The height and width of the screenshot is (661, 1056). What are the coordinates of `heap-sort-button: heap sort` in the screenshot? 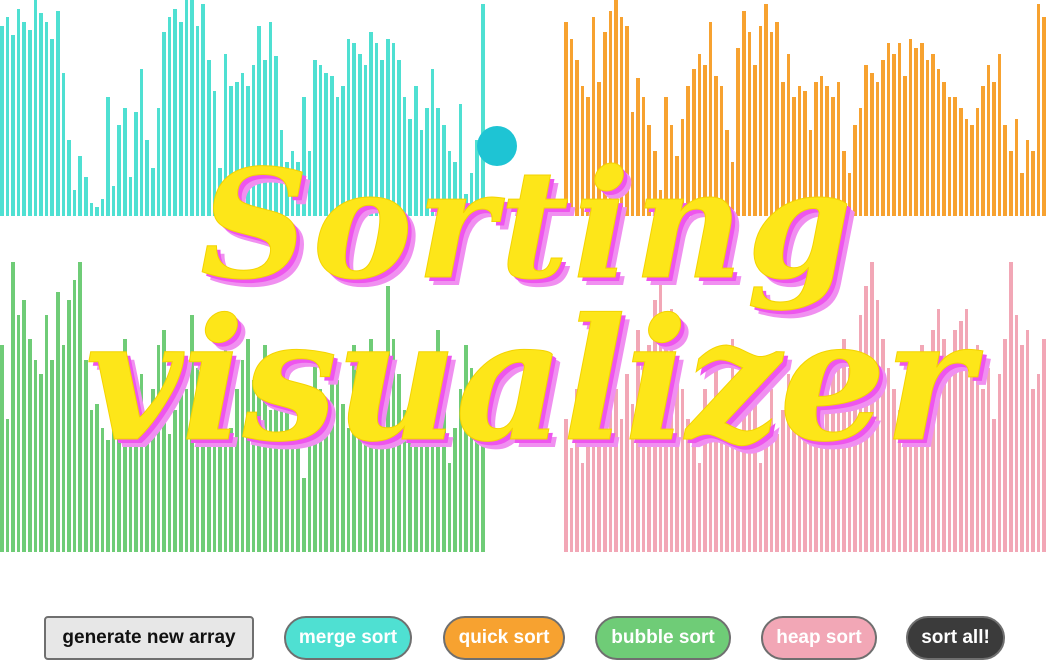 It's located at (819, 638).